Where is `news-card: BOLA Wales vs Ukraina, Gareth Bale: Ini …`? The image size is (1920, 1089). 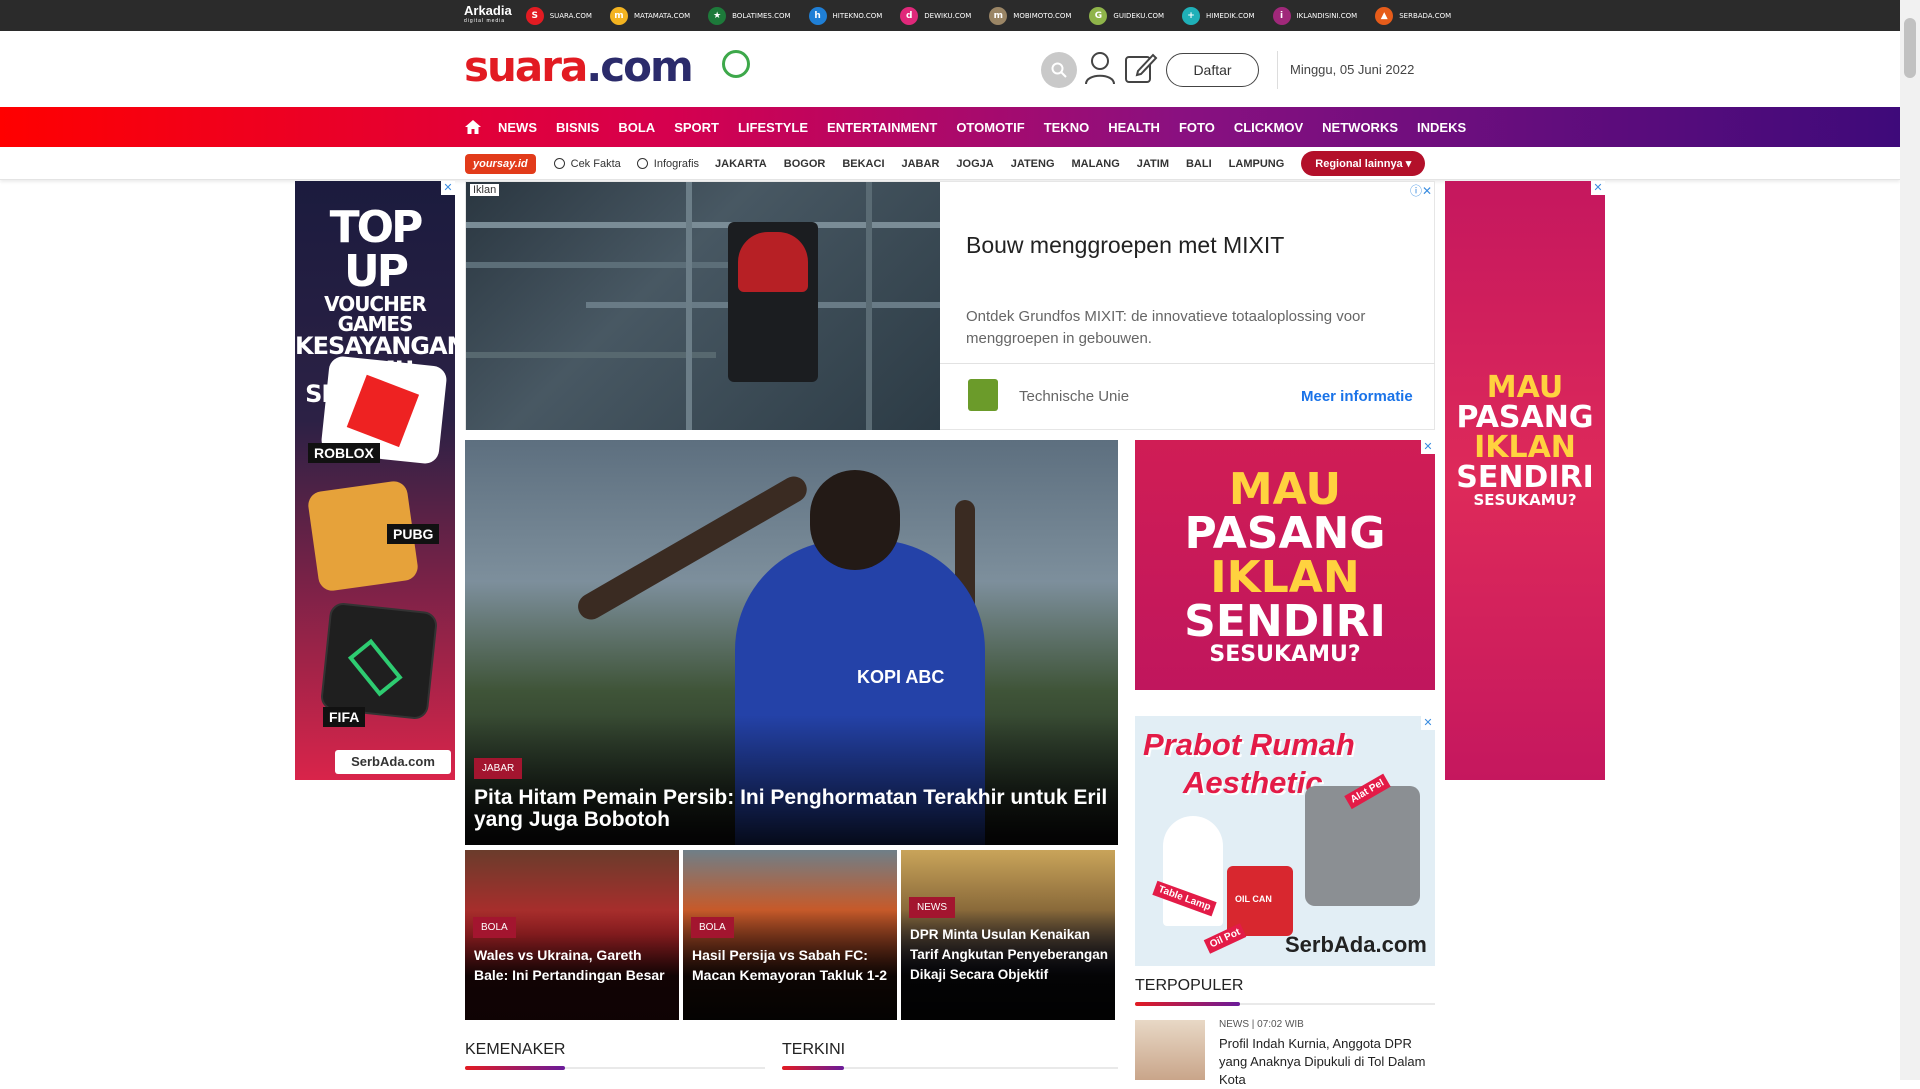 news-card: BOLA Wales vs Ukraina, Gareth Bale: Ini … is located at coordinates (572, 935).